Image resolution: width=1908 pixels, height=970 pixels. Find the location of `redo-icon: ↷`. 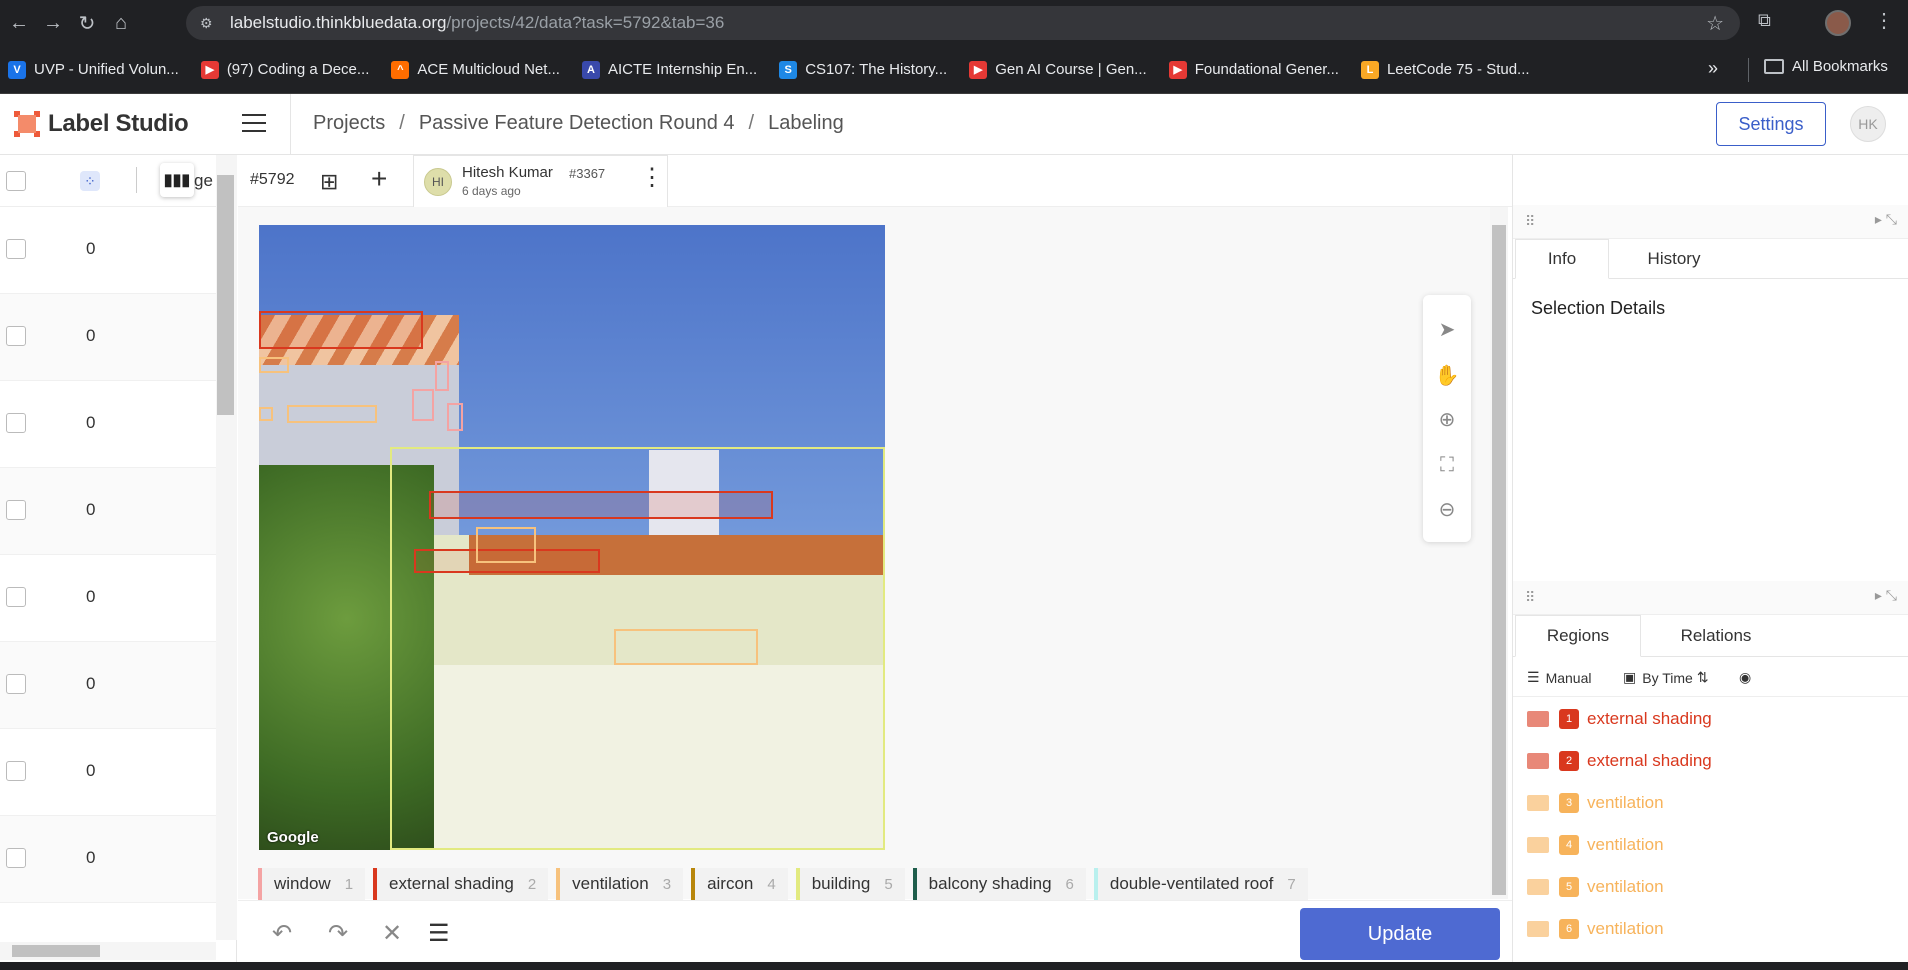

redo-icon: ↷ is located at coordinates (338, 933).